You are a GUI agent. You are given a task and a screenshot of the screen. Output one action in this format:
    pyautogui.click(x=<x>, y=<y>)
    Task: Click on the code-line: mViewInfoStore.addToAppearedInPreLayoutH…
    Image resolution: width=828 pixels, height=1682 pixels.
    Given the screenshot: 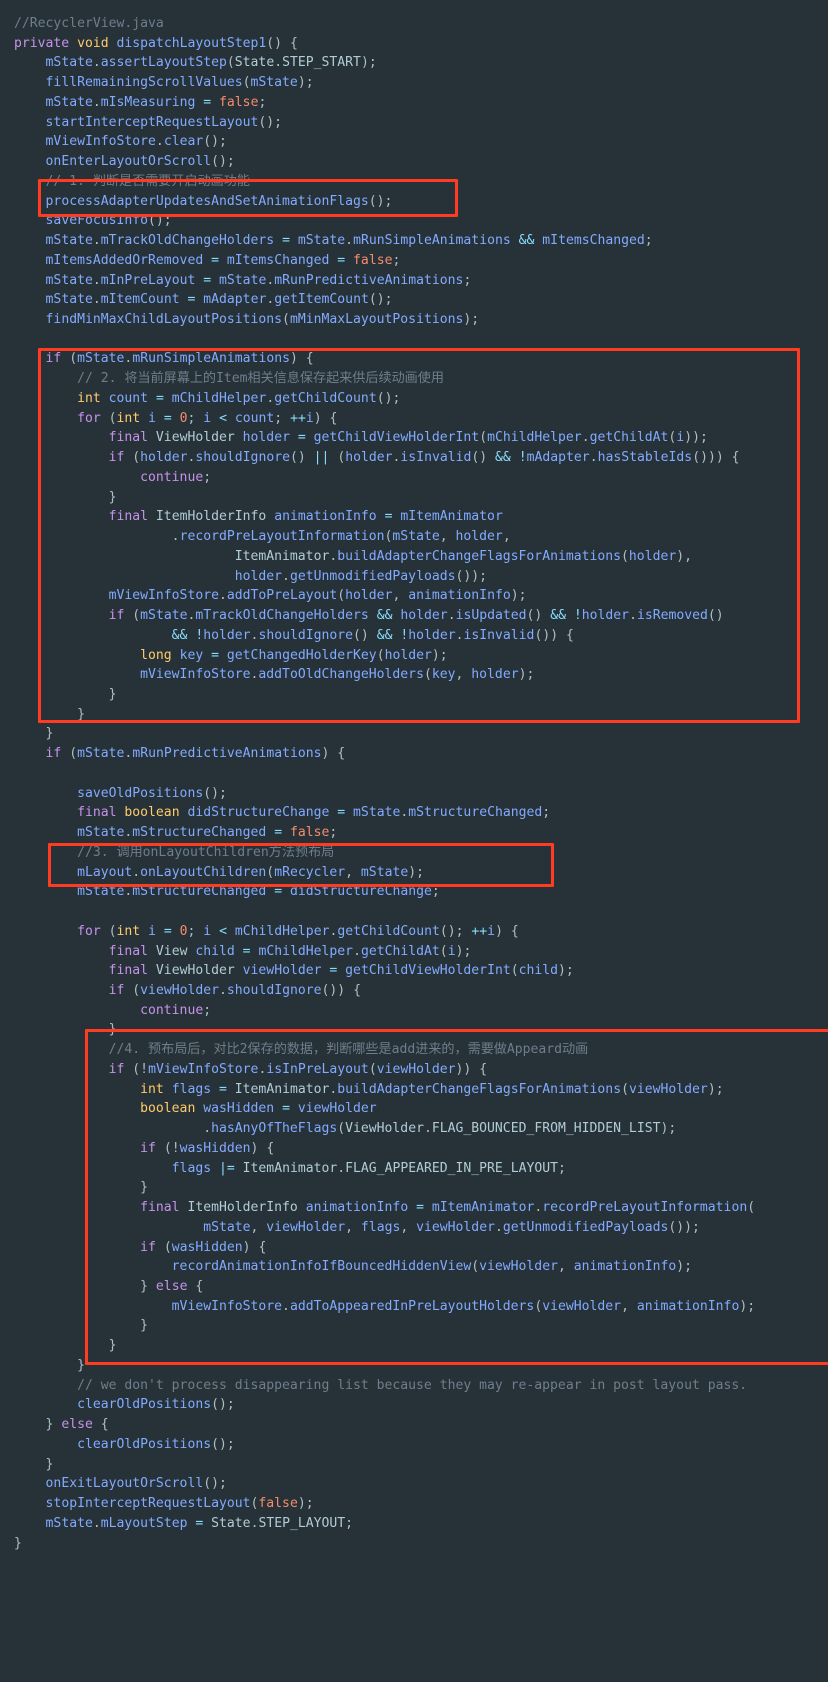 What is the action you would take?
    pyautogui.click(x=463, y=1306)
    